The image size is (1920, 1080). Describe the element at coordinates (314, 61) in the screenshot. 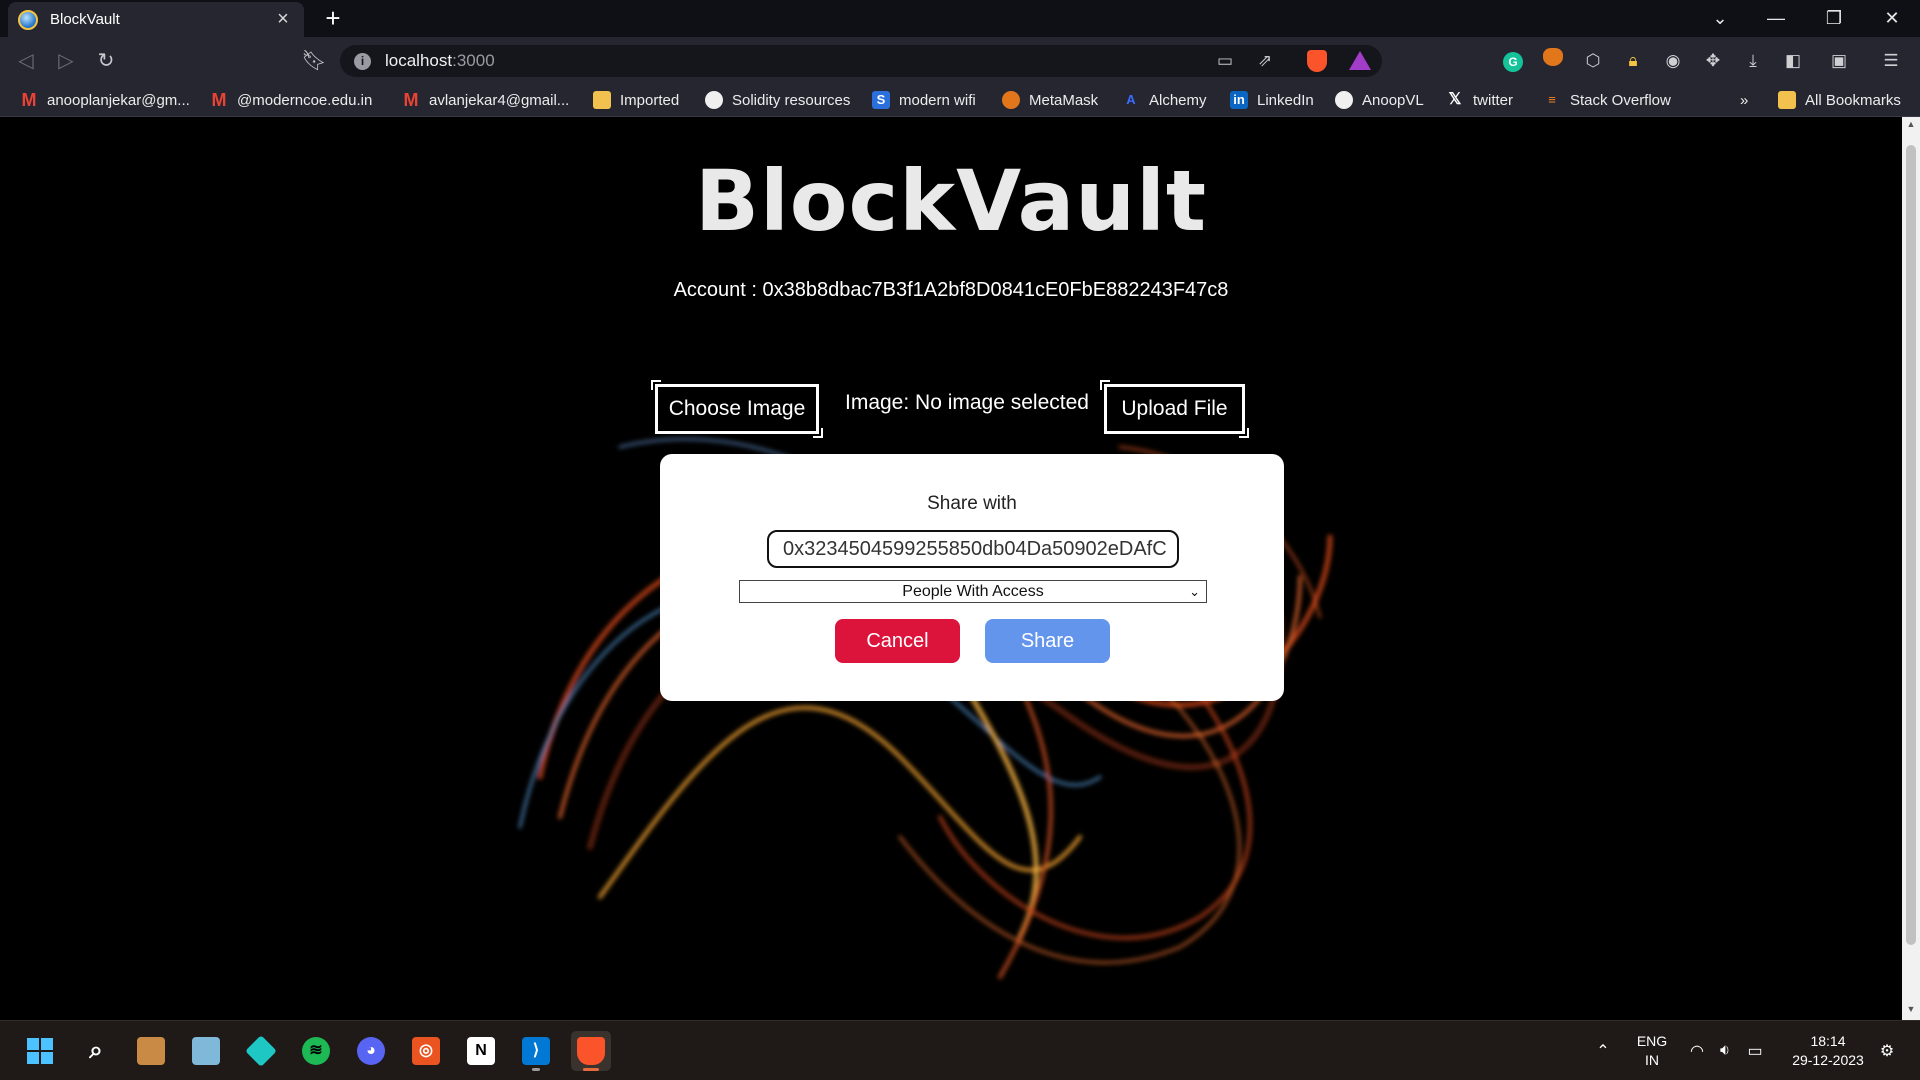

I see `bookmark-icon: 🔖︎` at that location.